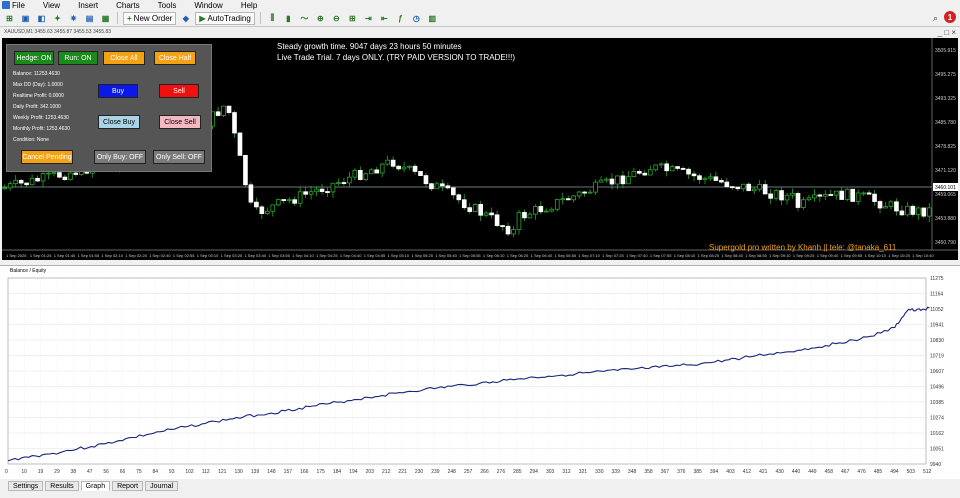 The width and height of the screenshot is (960, 498). What do you see at coordinates (175, 58) in the screenshot?
I see `close-half-button: Close Half` at bounding box center [175, 58].